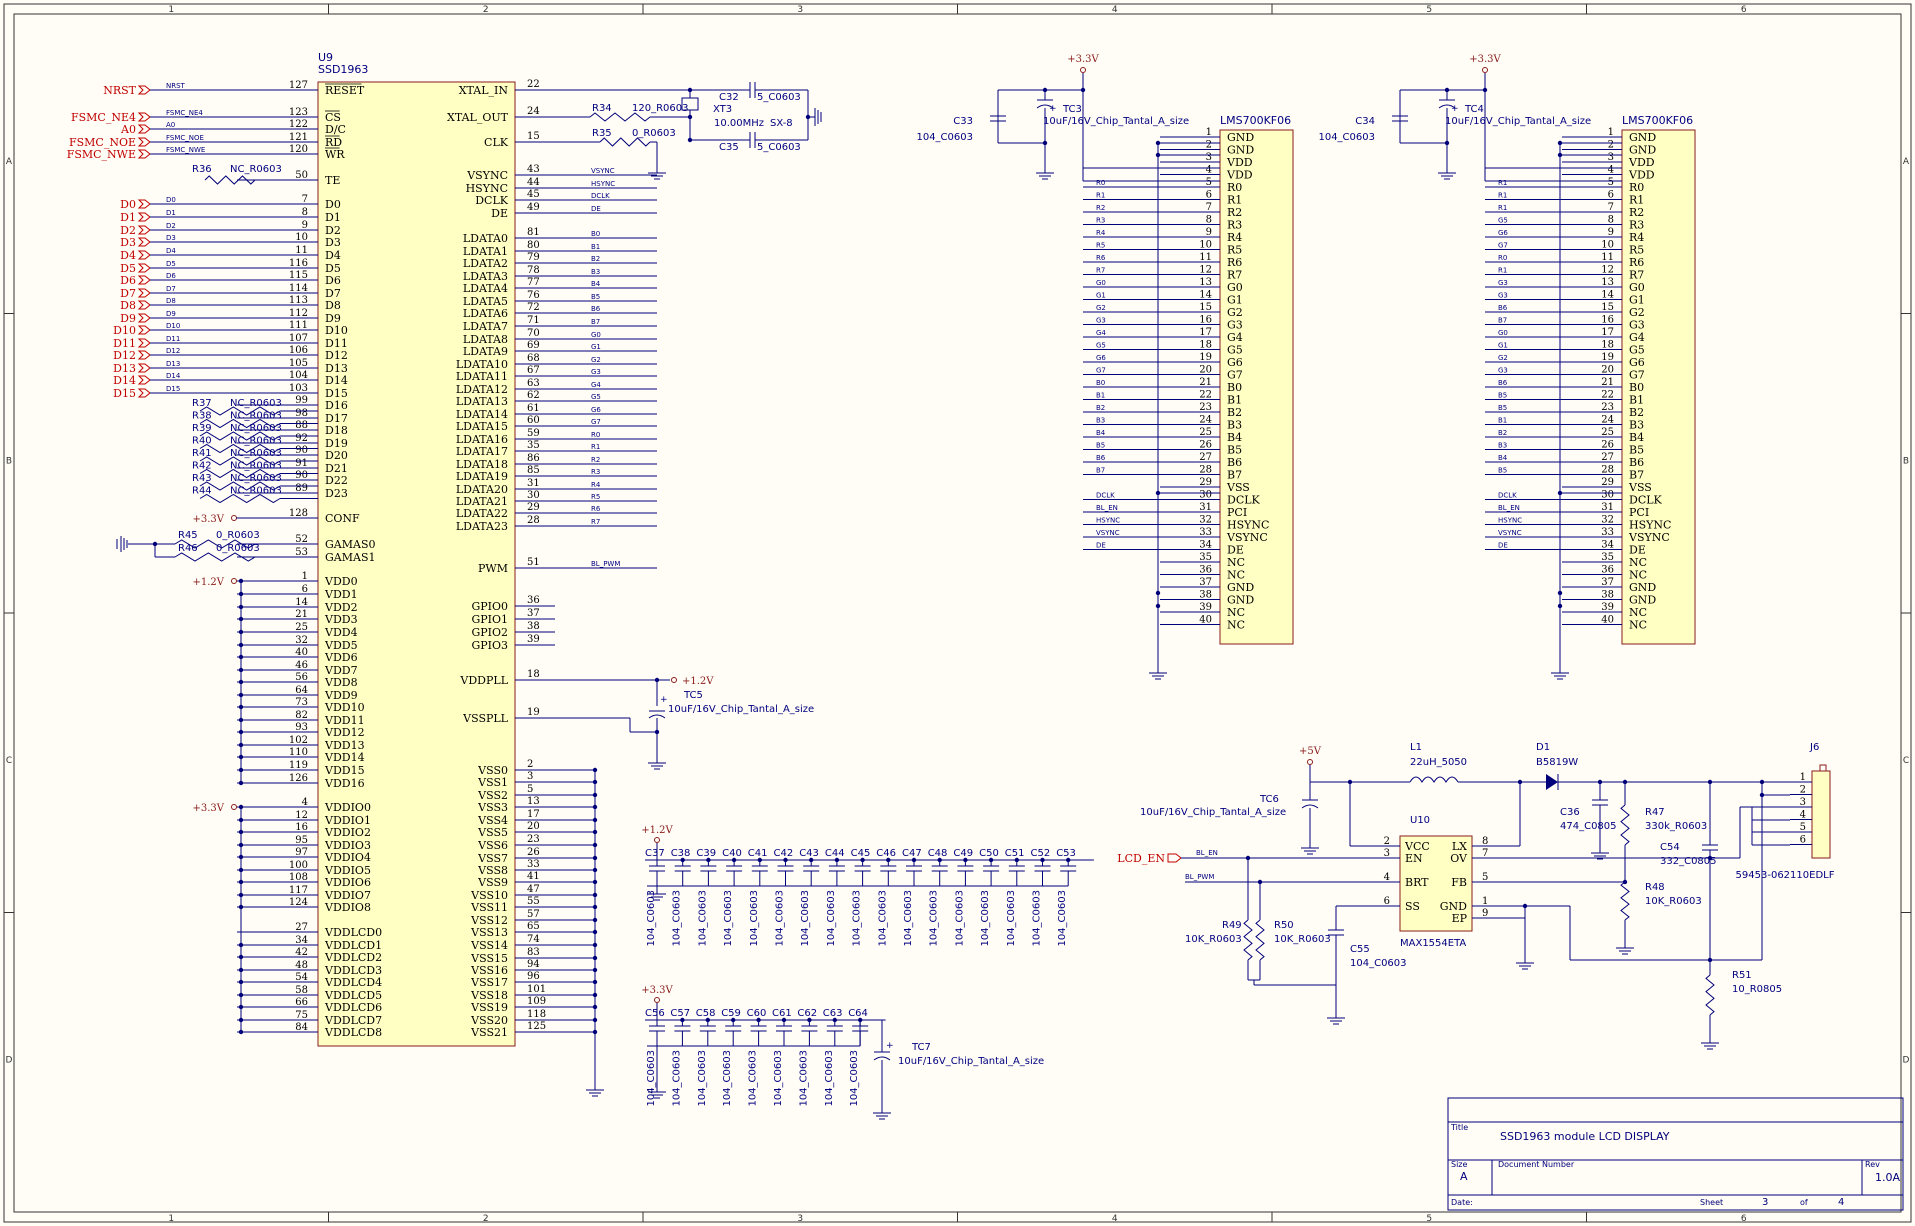  I want to click on lcd-pin-number: 2, so click(1611, 145).